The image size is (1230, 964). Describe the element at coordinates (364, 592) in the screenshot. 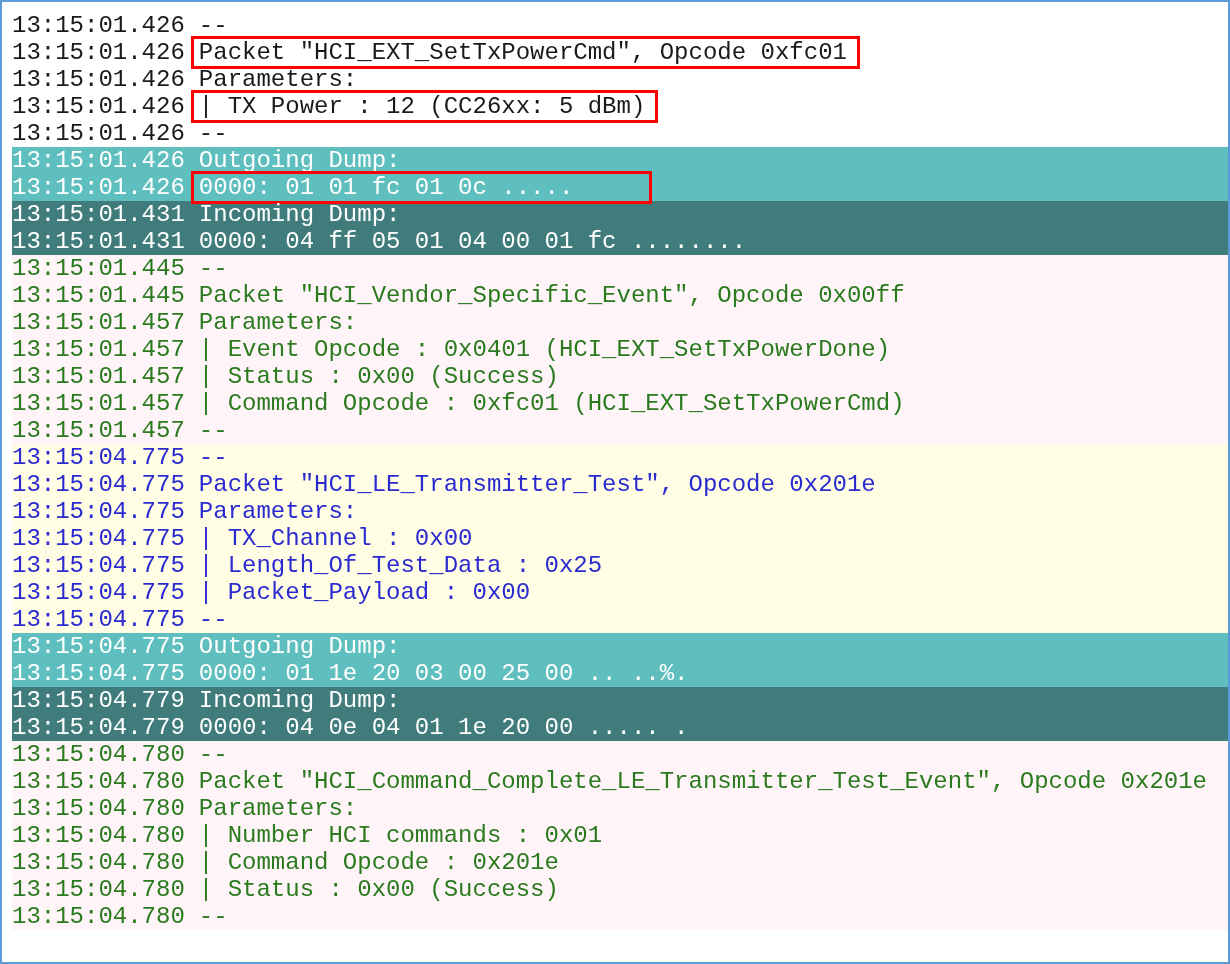

I see `log-message: | Packet_Payload : 0x00` at that location.